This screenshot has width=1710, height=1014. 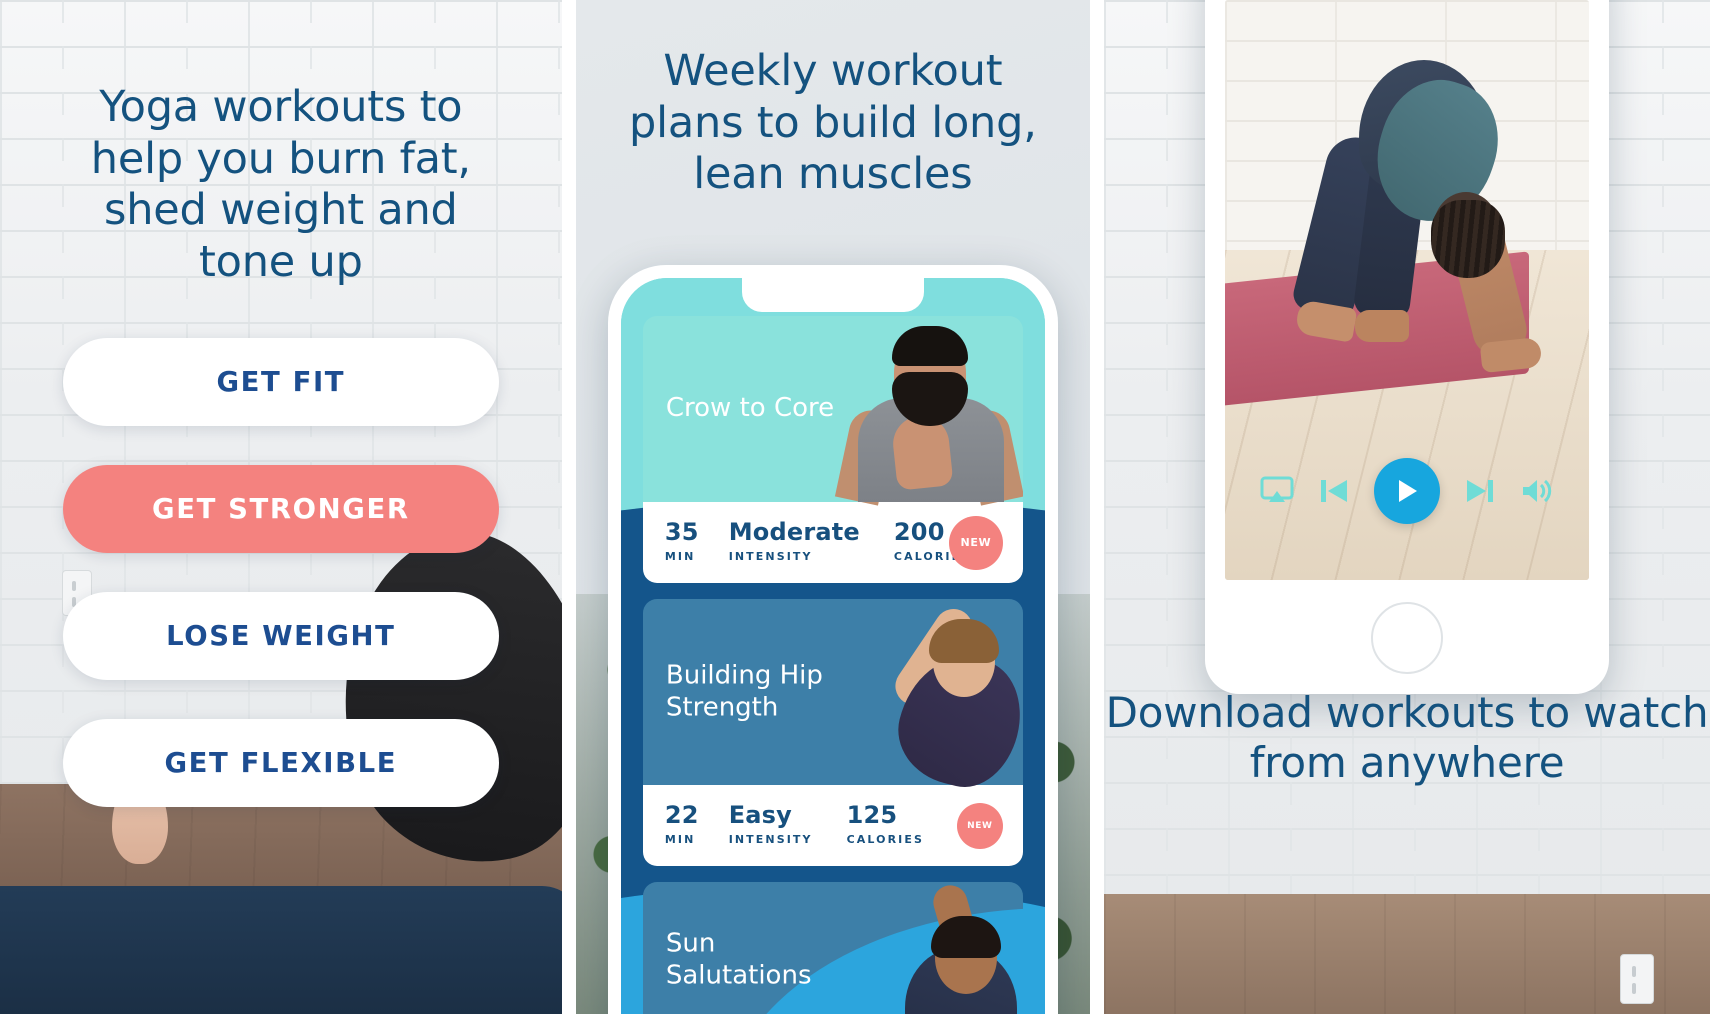 I want to click on wall-outlet-icon, so click(x=1637, y=979).